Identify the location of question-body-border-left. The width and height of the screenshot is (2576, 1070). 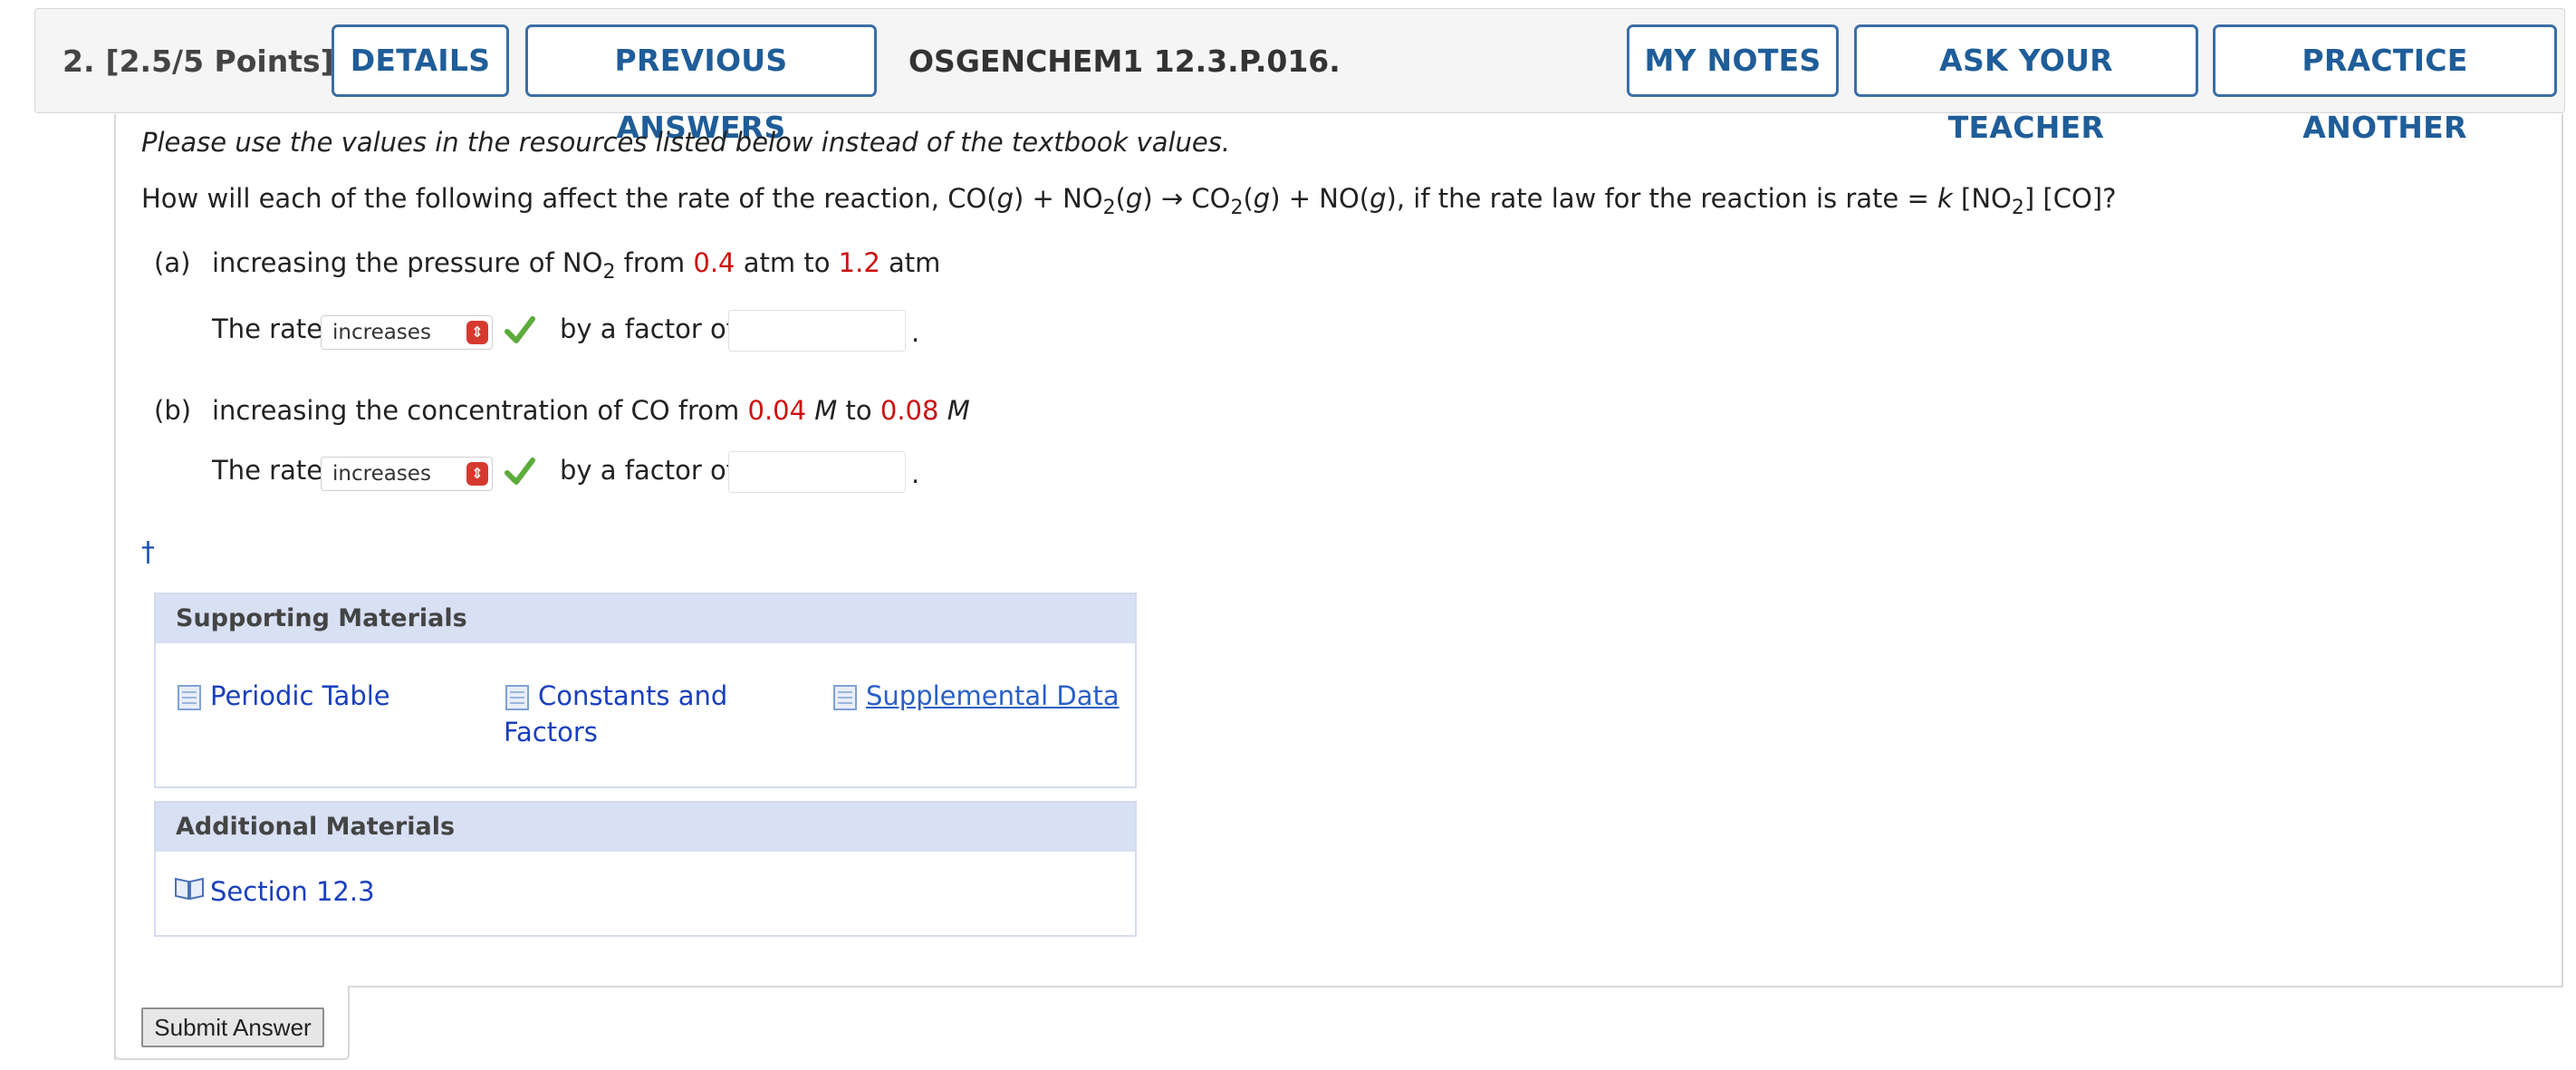
(115, 587).